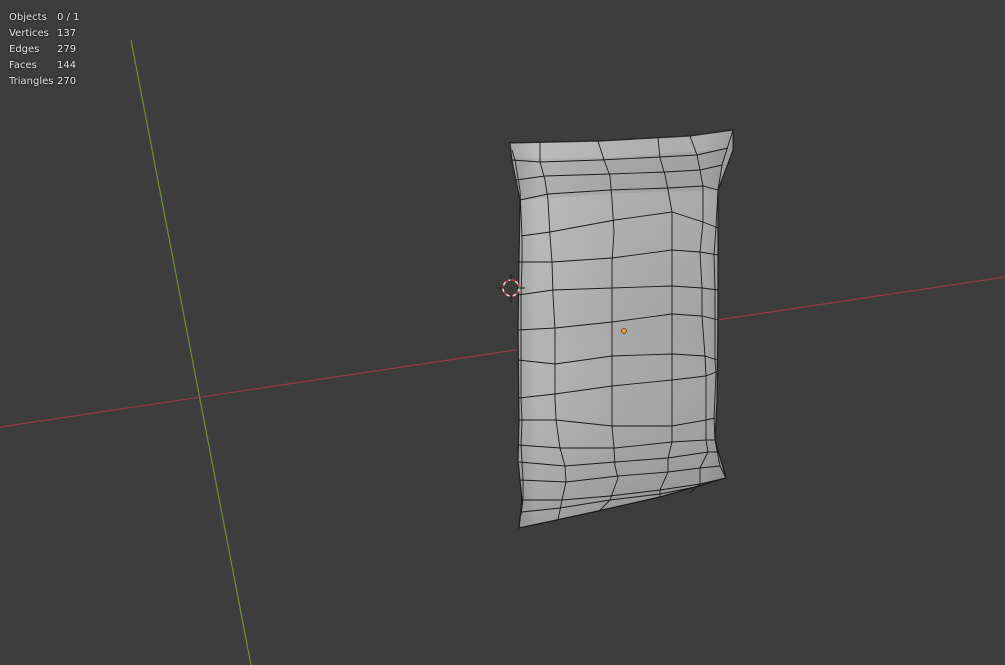  I want to click on mesh-object, so click(621, 329).